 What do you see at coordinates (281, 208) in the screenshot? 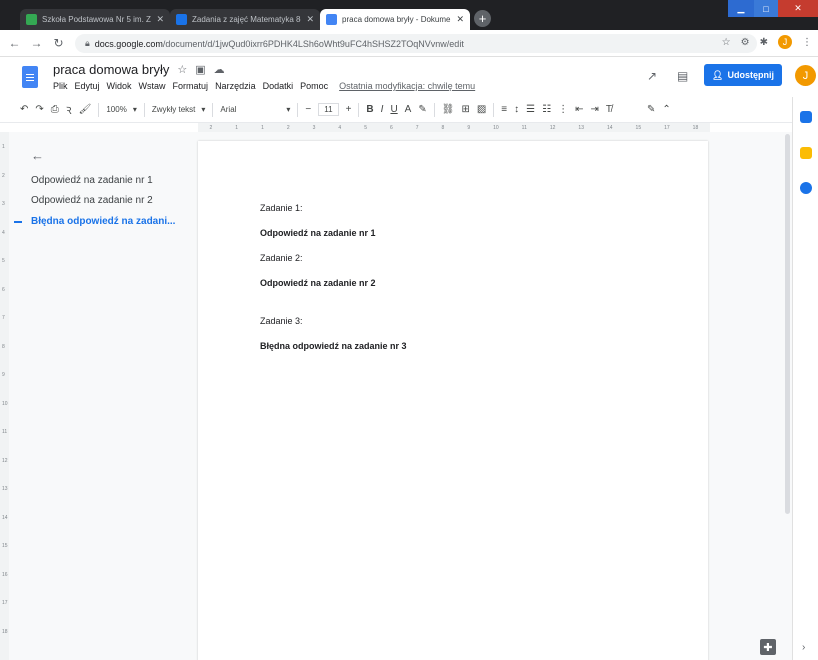
I see `paragraph: Zadanie 1:` at bounding box center [281, 208].